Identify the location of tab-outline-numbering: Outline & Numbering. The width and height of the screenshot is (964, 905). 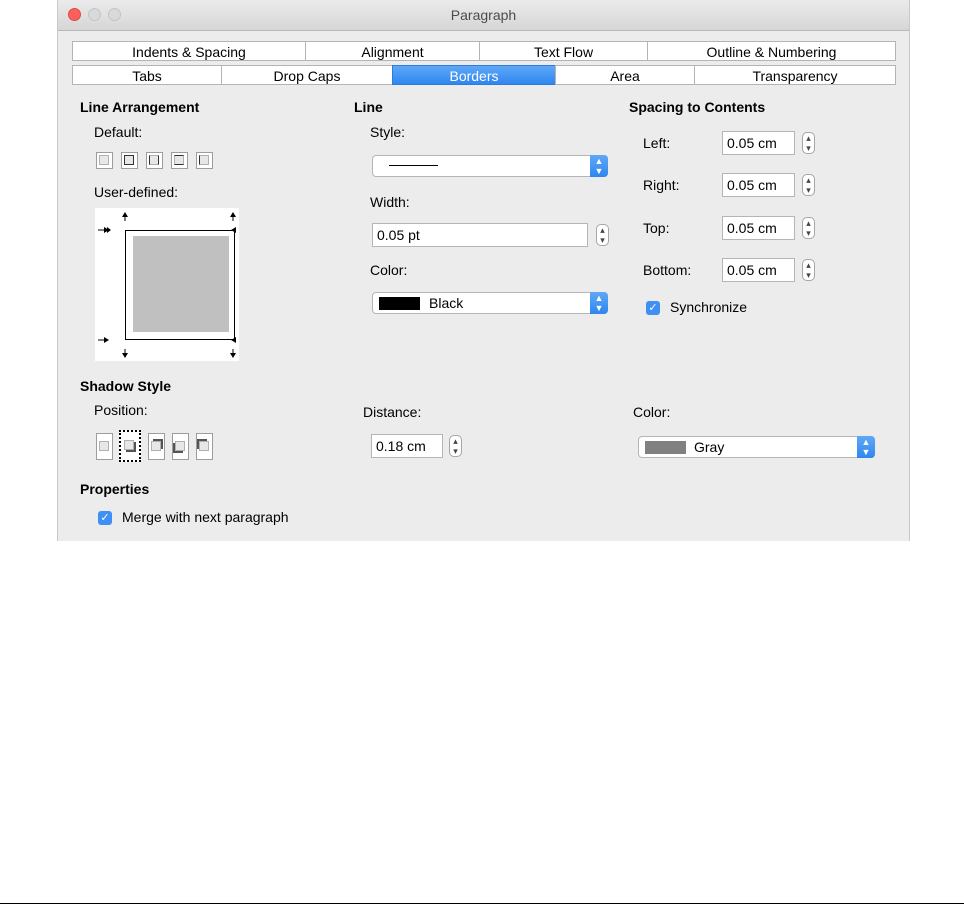
(771, 51).